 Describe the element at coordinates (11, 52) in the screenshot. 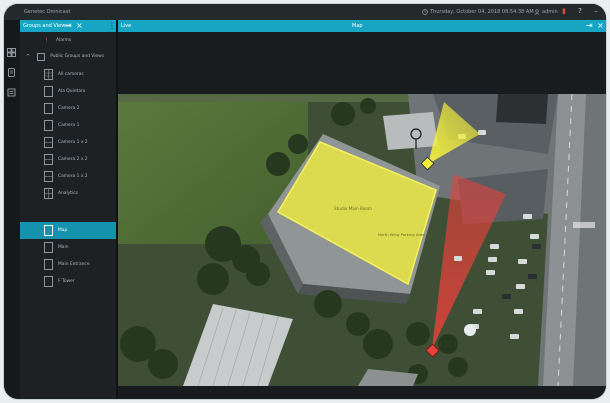

I see `tile-icon` at that location.